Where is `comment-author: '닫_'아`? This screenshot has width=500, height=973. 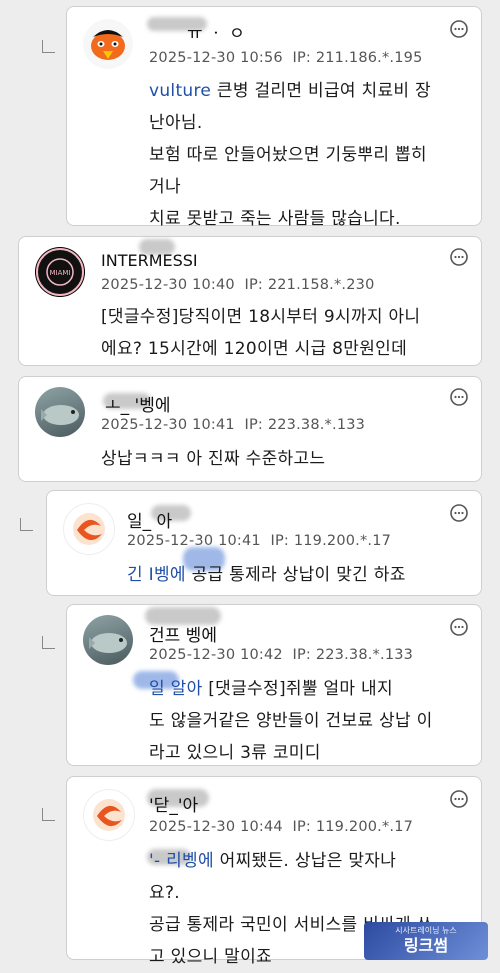
comment-author: '닫_'아 is located at coordinates (173, 803).